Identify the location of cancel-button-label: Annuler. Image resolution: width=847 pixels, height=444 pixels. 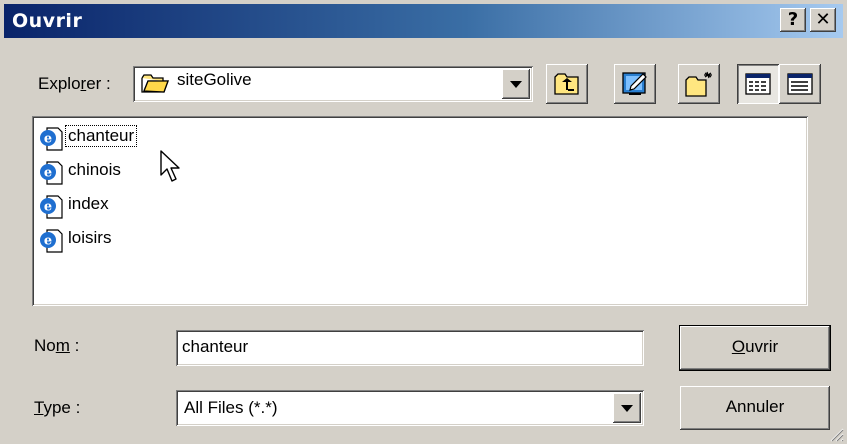
(755, 406).